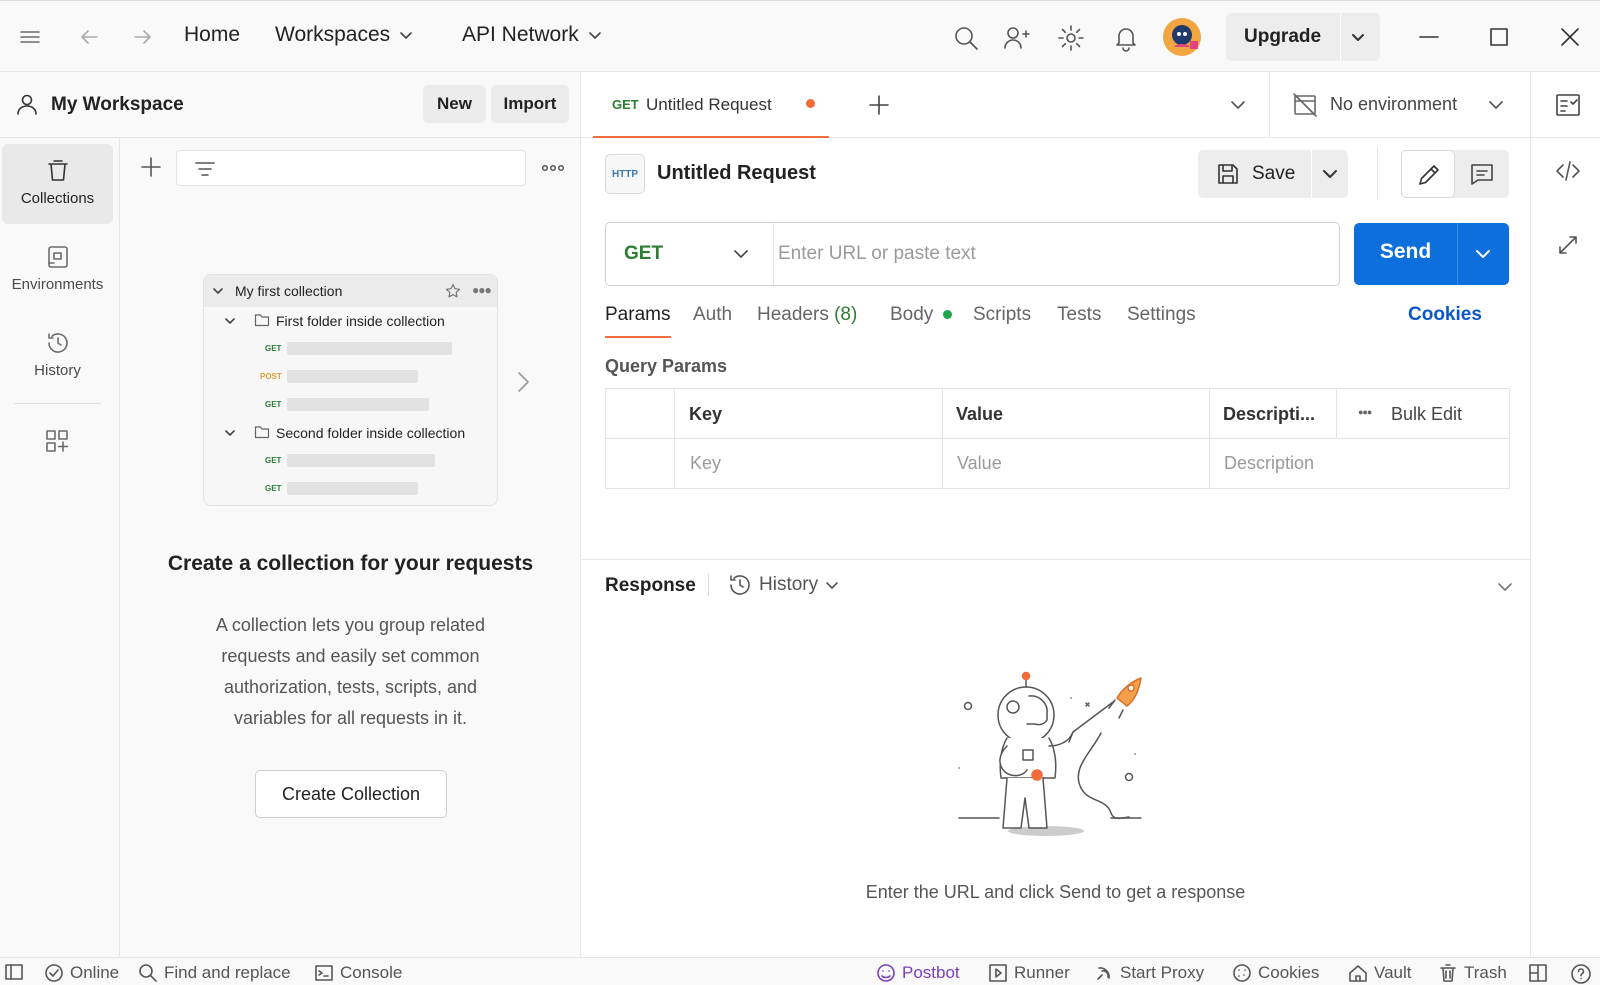 This screenshot has width=1600, height=985. Describe the element at coordinates (273, 488) in the screenshot. I see `preview-method-label: GET` at that location.